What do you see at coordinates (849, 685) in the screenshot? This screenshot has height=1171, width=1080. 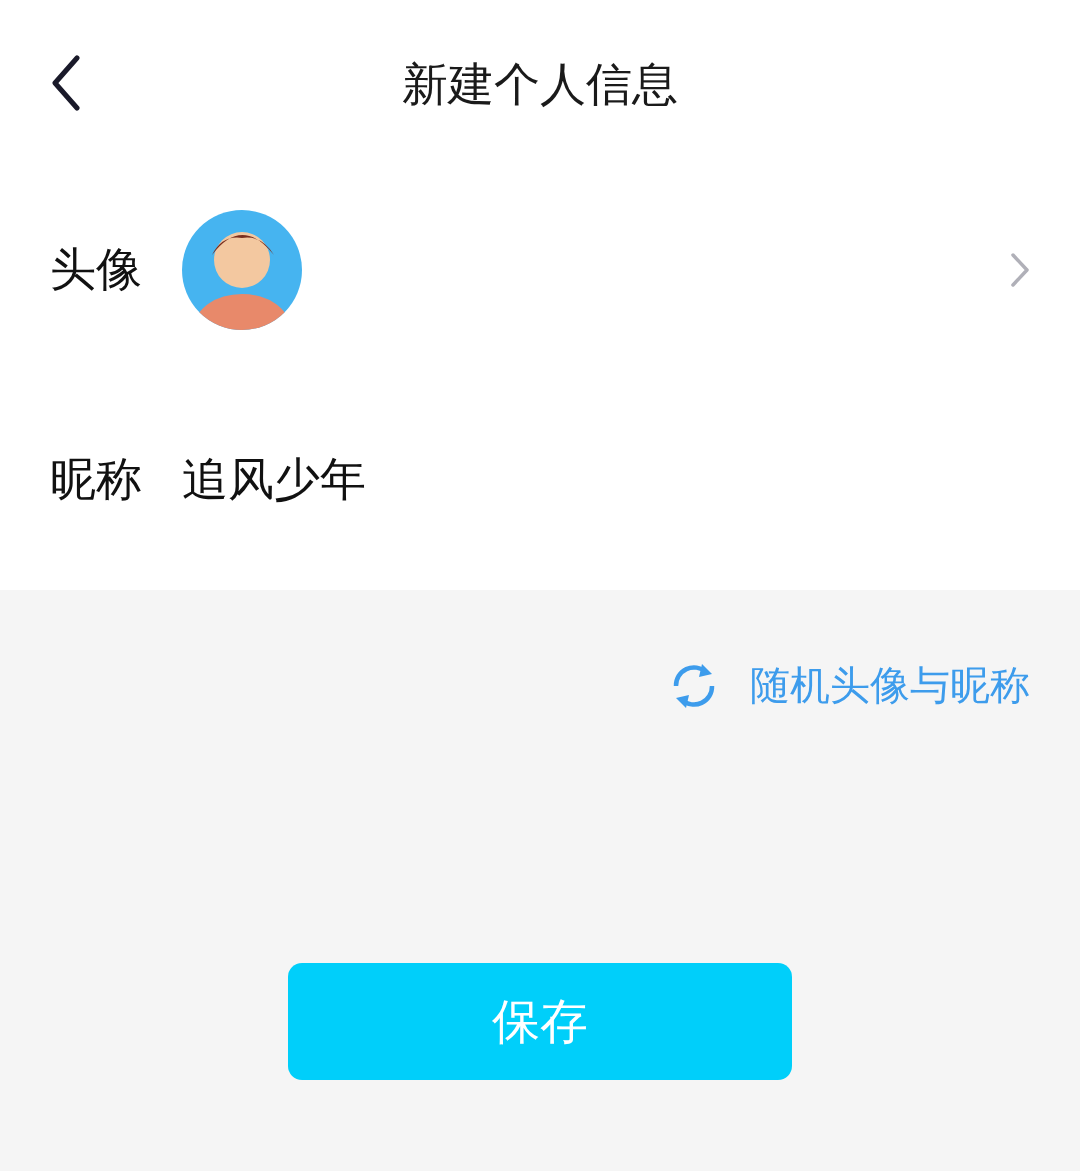 I see `random-avatar-link: 随机头像与昵称` at bounding box center [849, 685].